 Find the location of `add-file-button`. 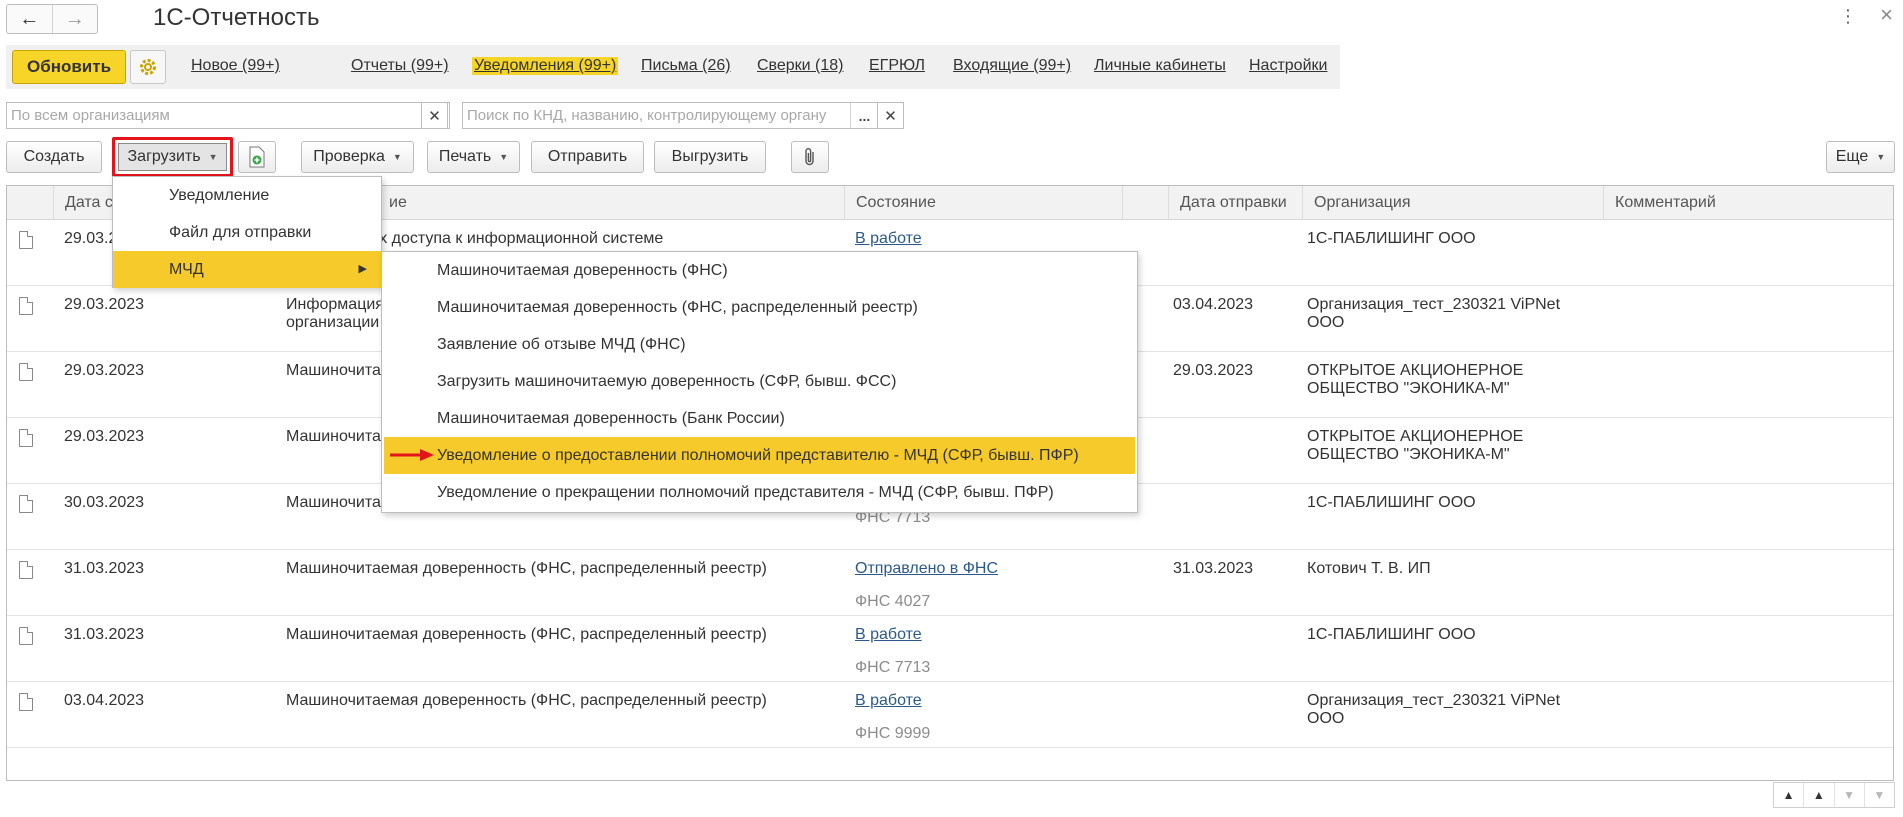

add-file-button is located at coordinates (257, 157).